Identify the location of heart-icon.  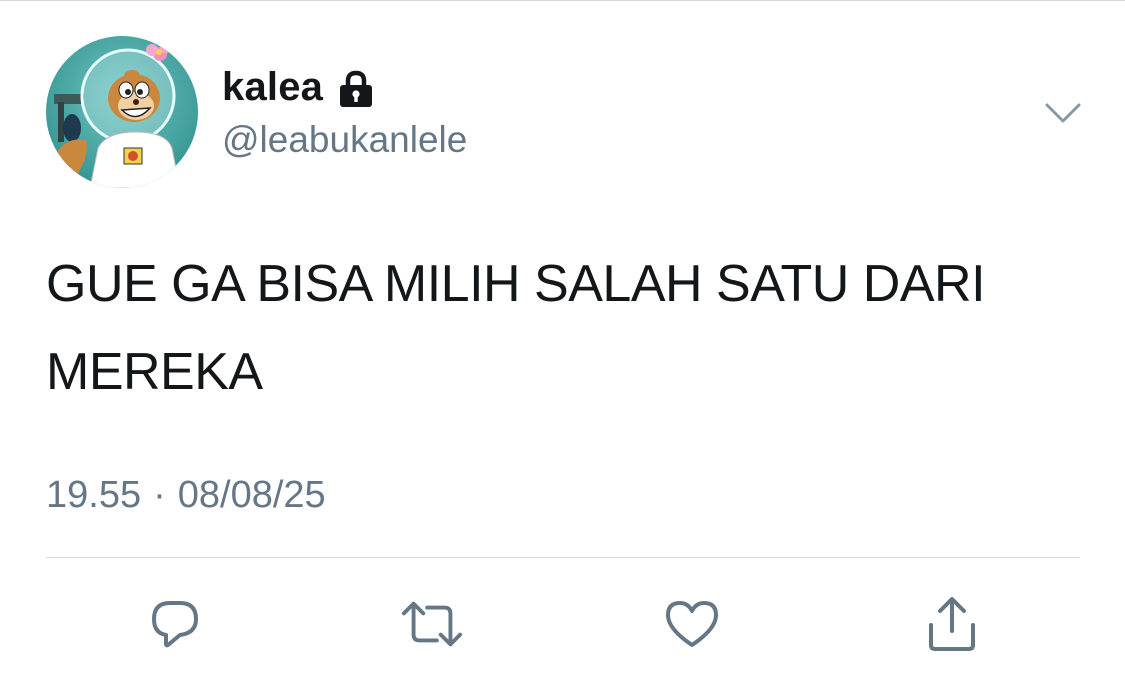
(692, 624).